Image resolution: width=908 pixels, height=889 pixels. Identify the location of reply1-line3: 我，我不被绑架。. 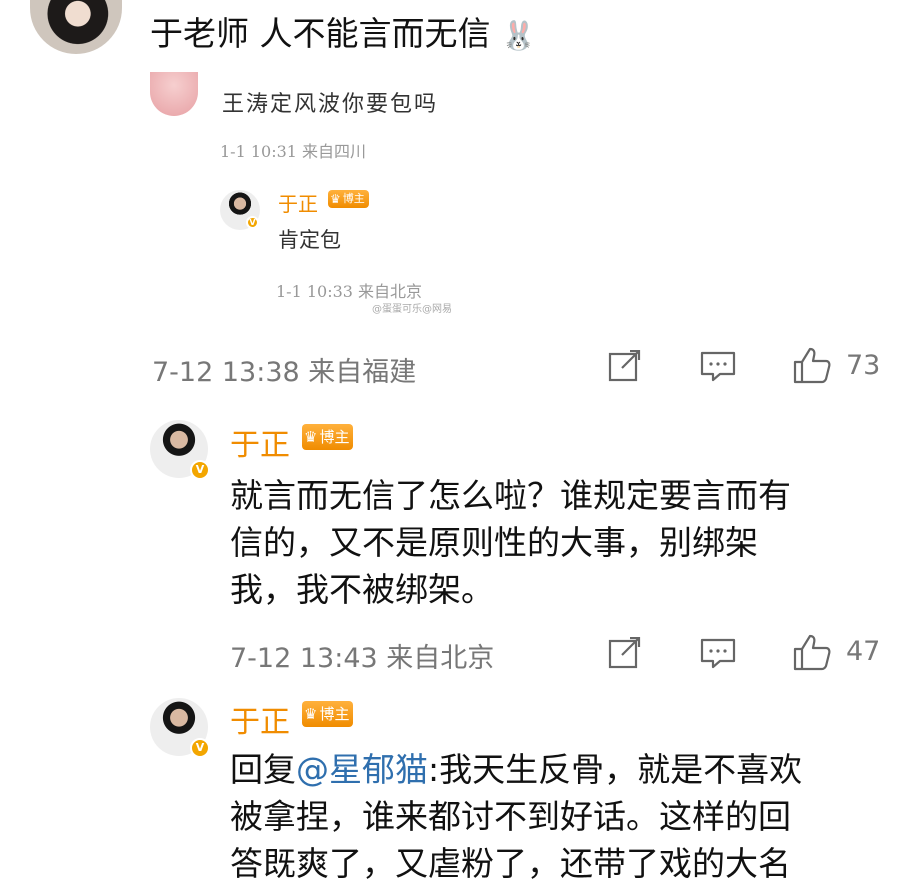
(362, 589).